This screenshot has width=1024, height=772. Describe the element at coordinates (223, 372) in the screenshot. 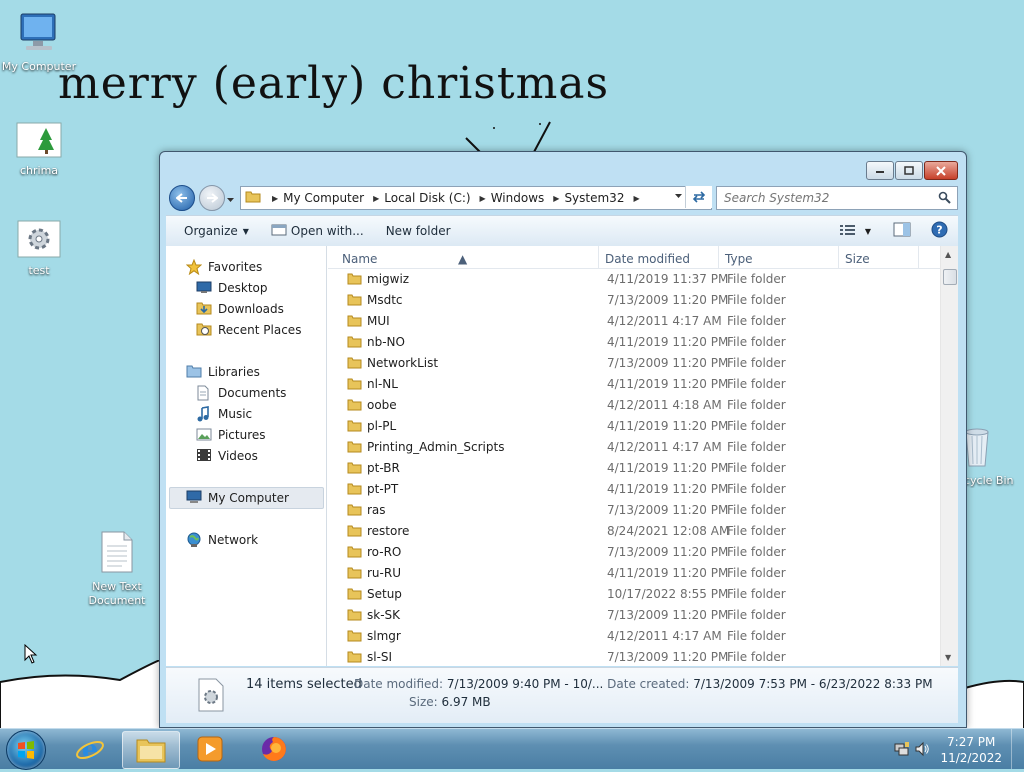

I see `nav-libraries: Libraries` at that location.